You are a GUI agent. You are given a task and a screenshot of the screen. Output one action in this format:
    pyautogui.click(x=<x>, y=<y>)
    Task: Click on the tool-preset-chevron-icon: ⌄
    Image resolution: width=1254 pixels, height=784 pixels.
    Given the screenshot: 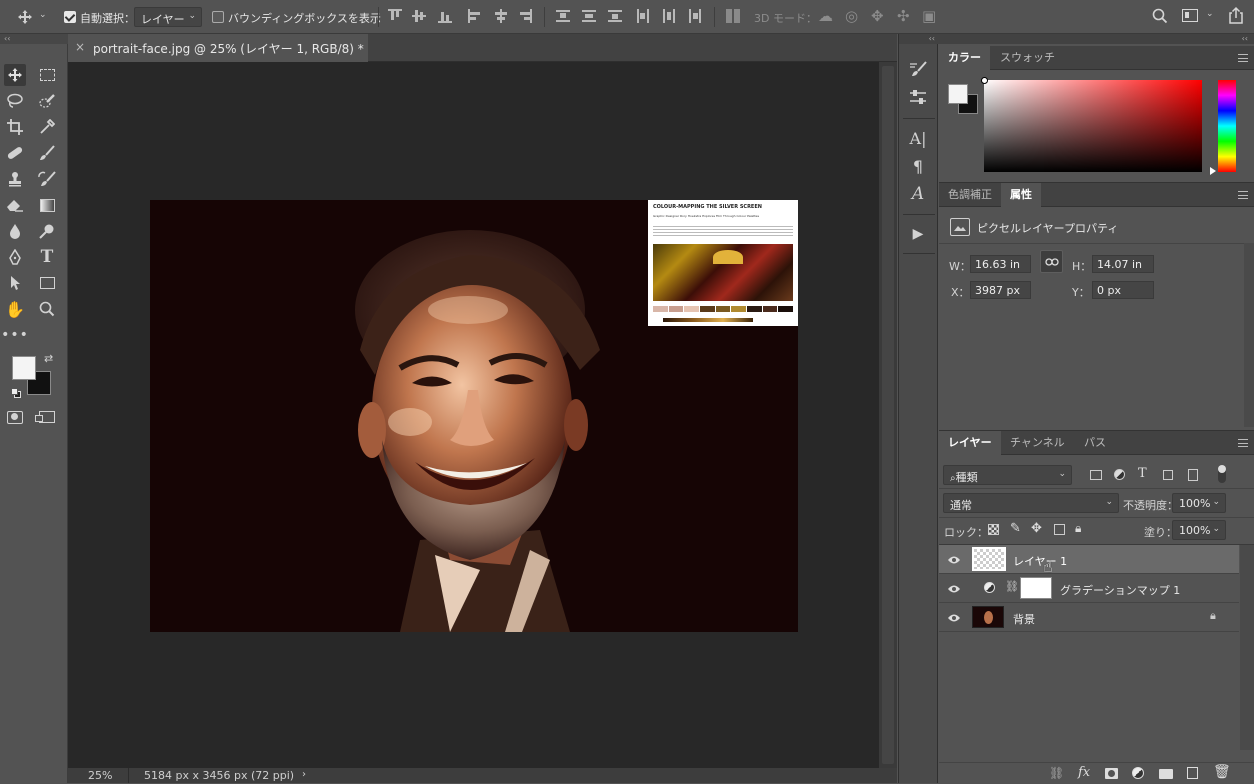 What is the action you would take?
    pyautogui.click(x=43, y=15)
    